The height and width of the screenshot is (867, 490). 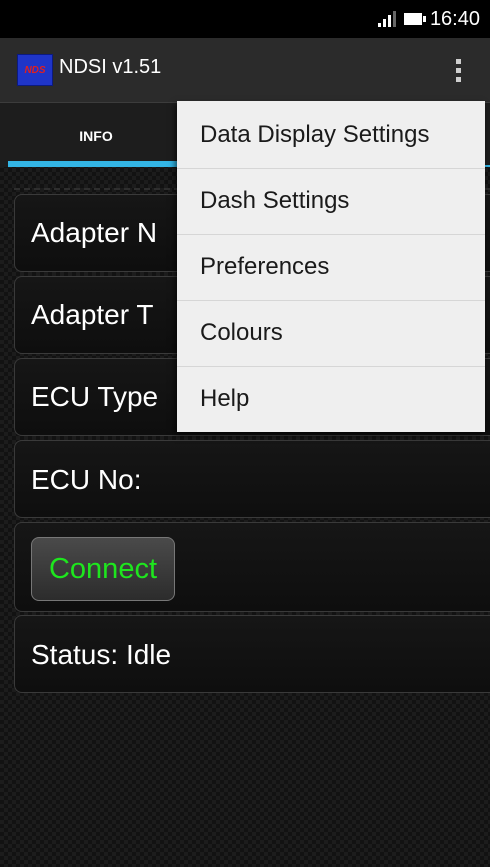 What do you see at coordinates (103, 569) in the screenshot?
I see `connect-button: Connect` at bounding box center [103, 569].